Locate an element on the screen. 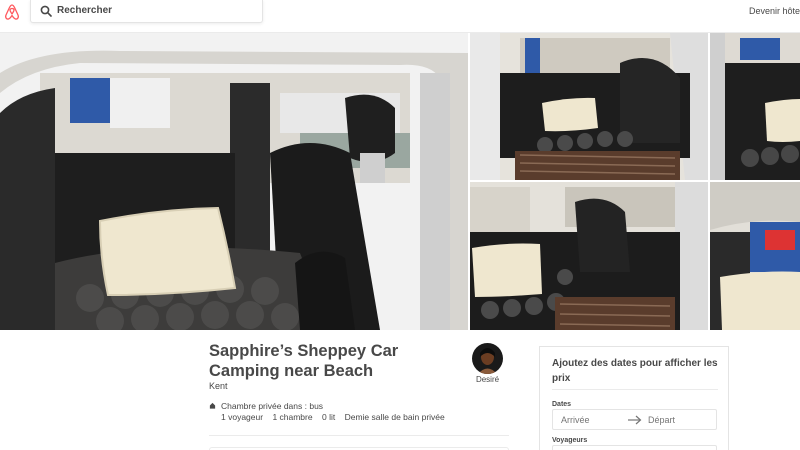 This screenshot has height=450, width=800. fact-beds: 0 lit is located at coordinates (328, 417).